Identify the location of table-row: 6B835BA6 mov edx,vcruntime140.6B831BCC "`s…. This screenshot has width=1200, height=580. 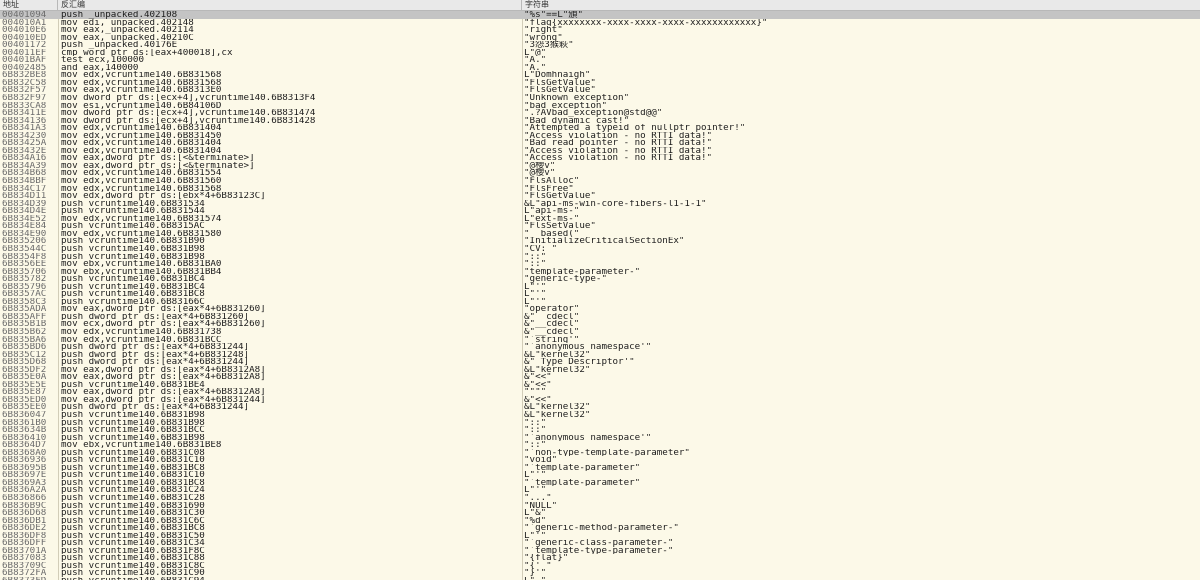
(600, 340).